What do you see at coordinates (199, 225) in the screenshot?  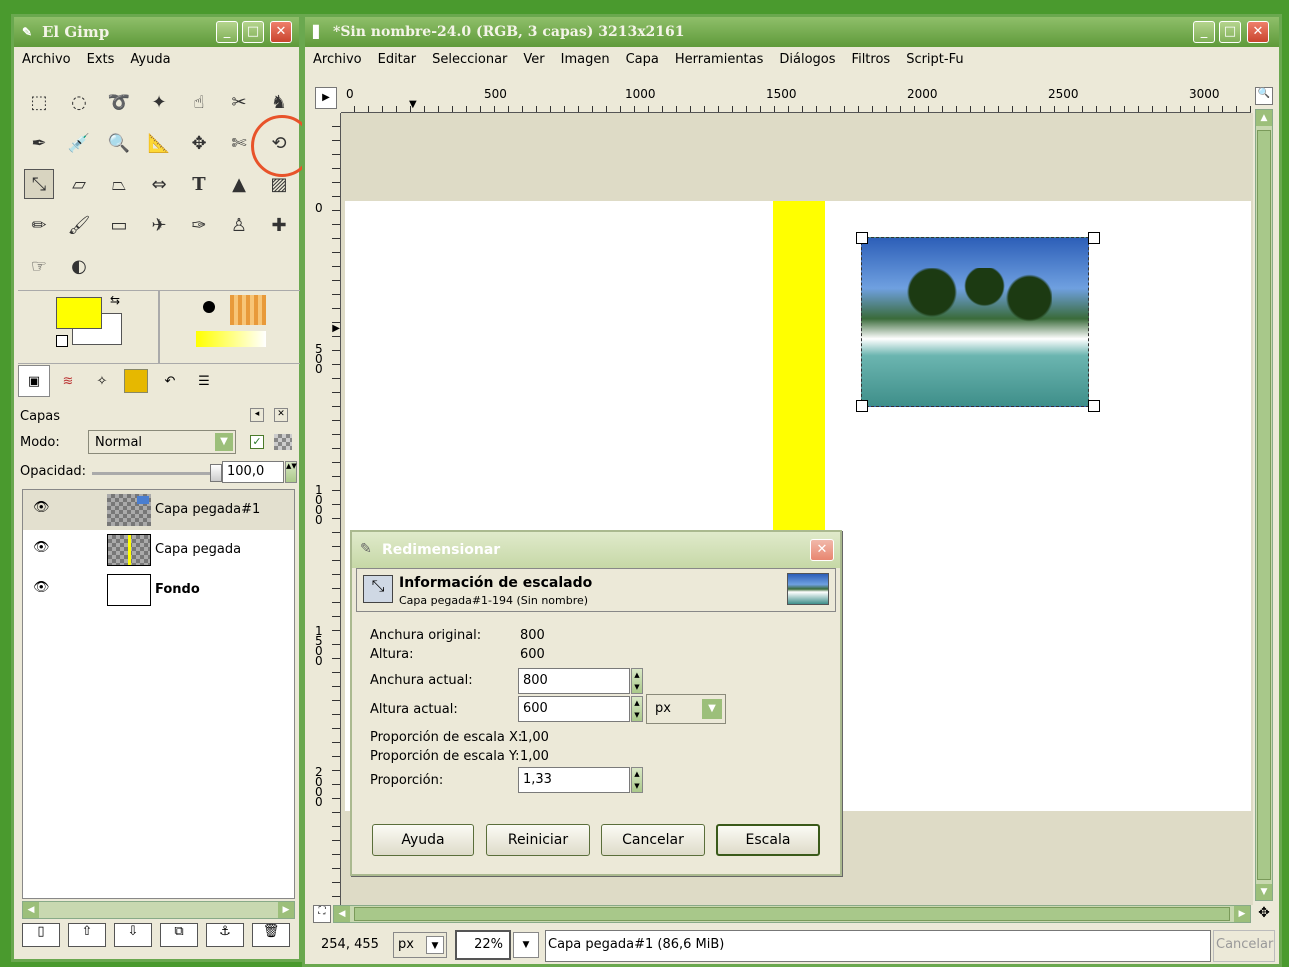 I see `ink-icon: ✑` at bounding box center [199, 225].